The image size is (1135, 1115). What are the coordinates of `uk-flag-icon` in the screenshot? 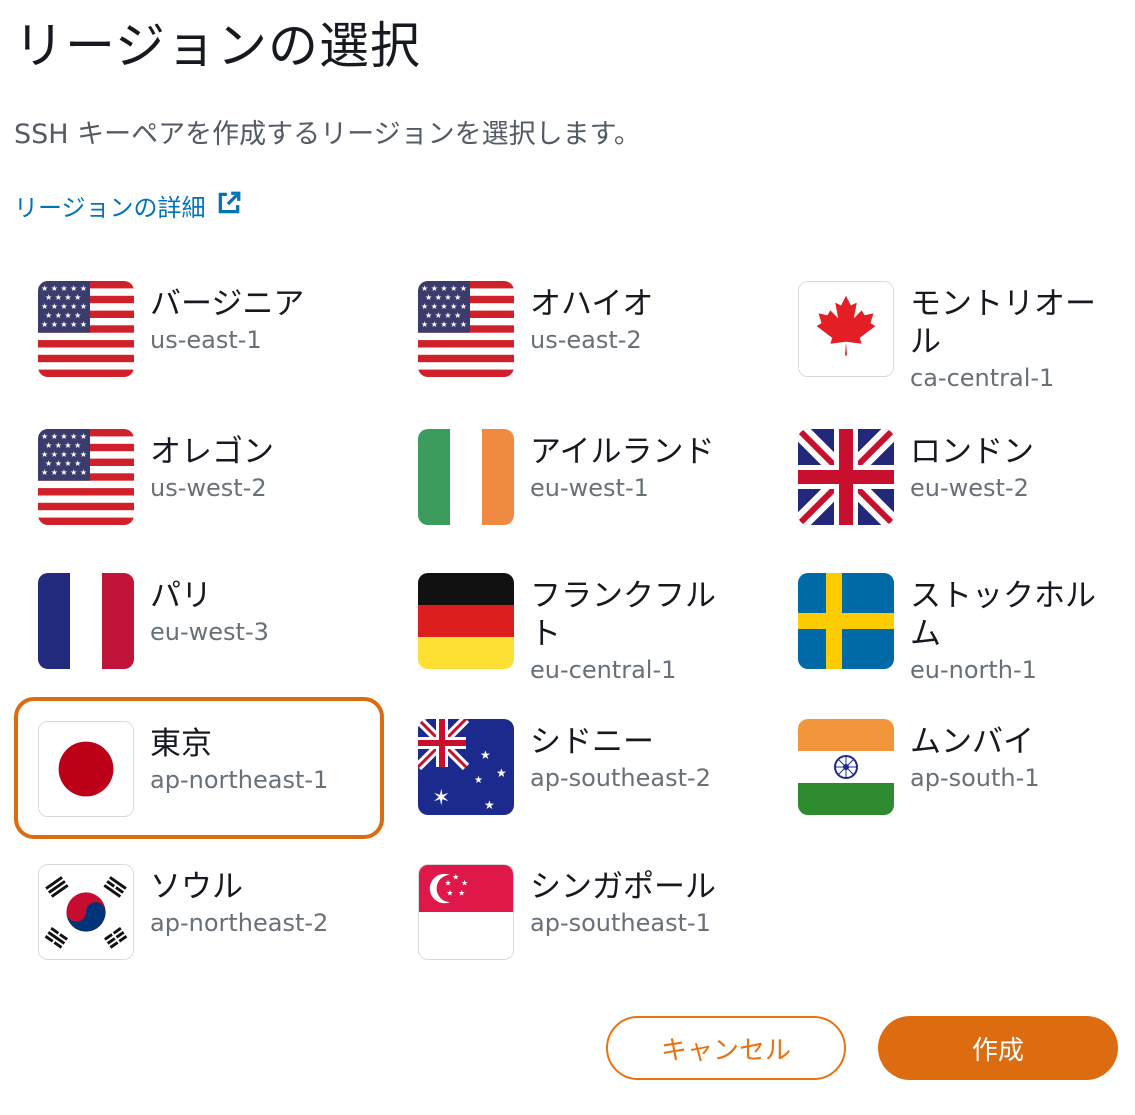 It's located at (846, 477).